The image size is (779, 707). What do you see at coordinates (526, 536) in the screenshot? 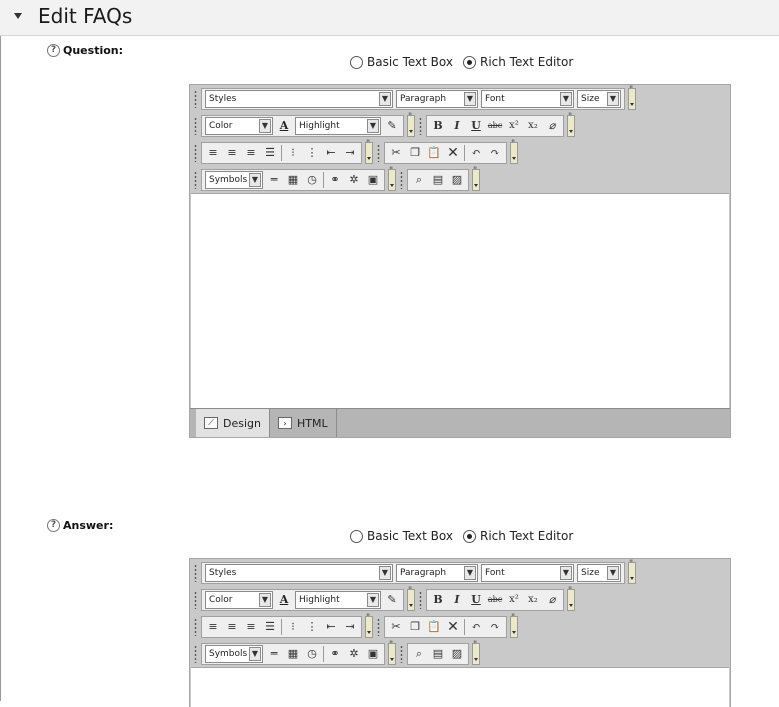
I see `answer-rich-label: Rich Text Editor` at bounding box center [526, 536].